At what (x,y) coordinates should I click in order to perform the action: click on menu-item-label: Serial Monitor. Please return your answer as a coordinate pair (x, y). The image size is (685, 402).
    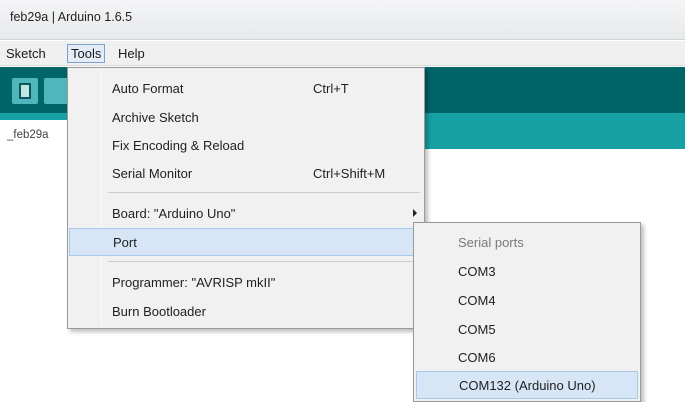
    Looking at the image, I should click on (152, 173).